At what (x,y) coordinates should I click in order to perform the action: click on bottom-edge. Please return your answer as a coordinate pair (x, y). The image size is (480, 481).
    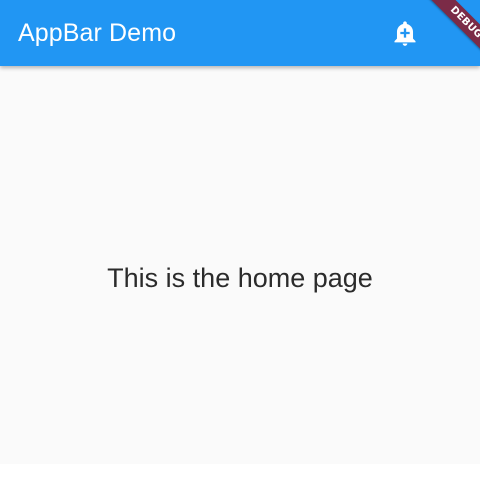
    Looking at the image, I should click on (240, 472).